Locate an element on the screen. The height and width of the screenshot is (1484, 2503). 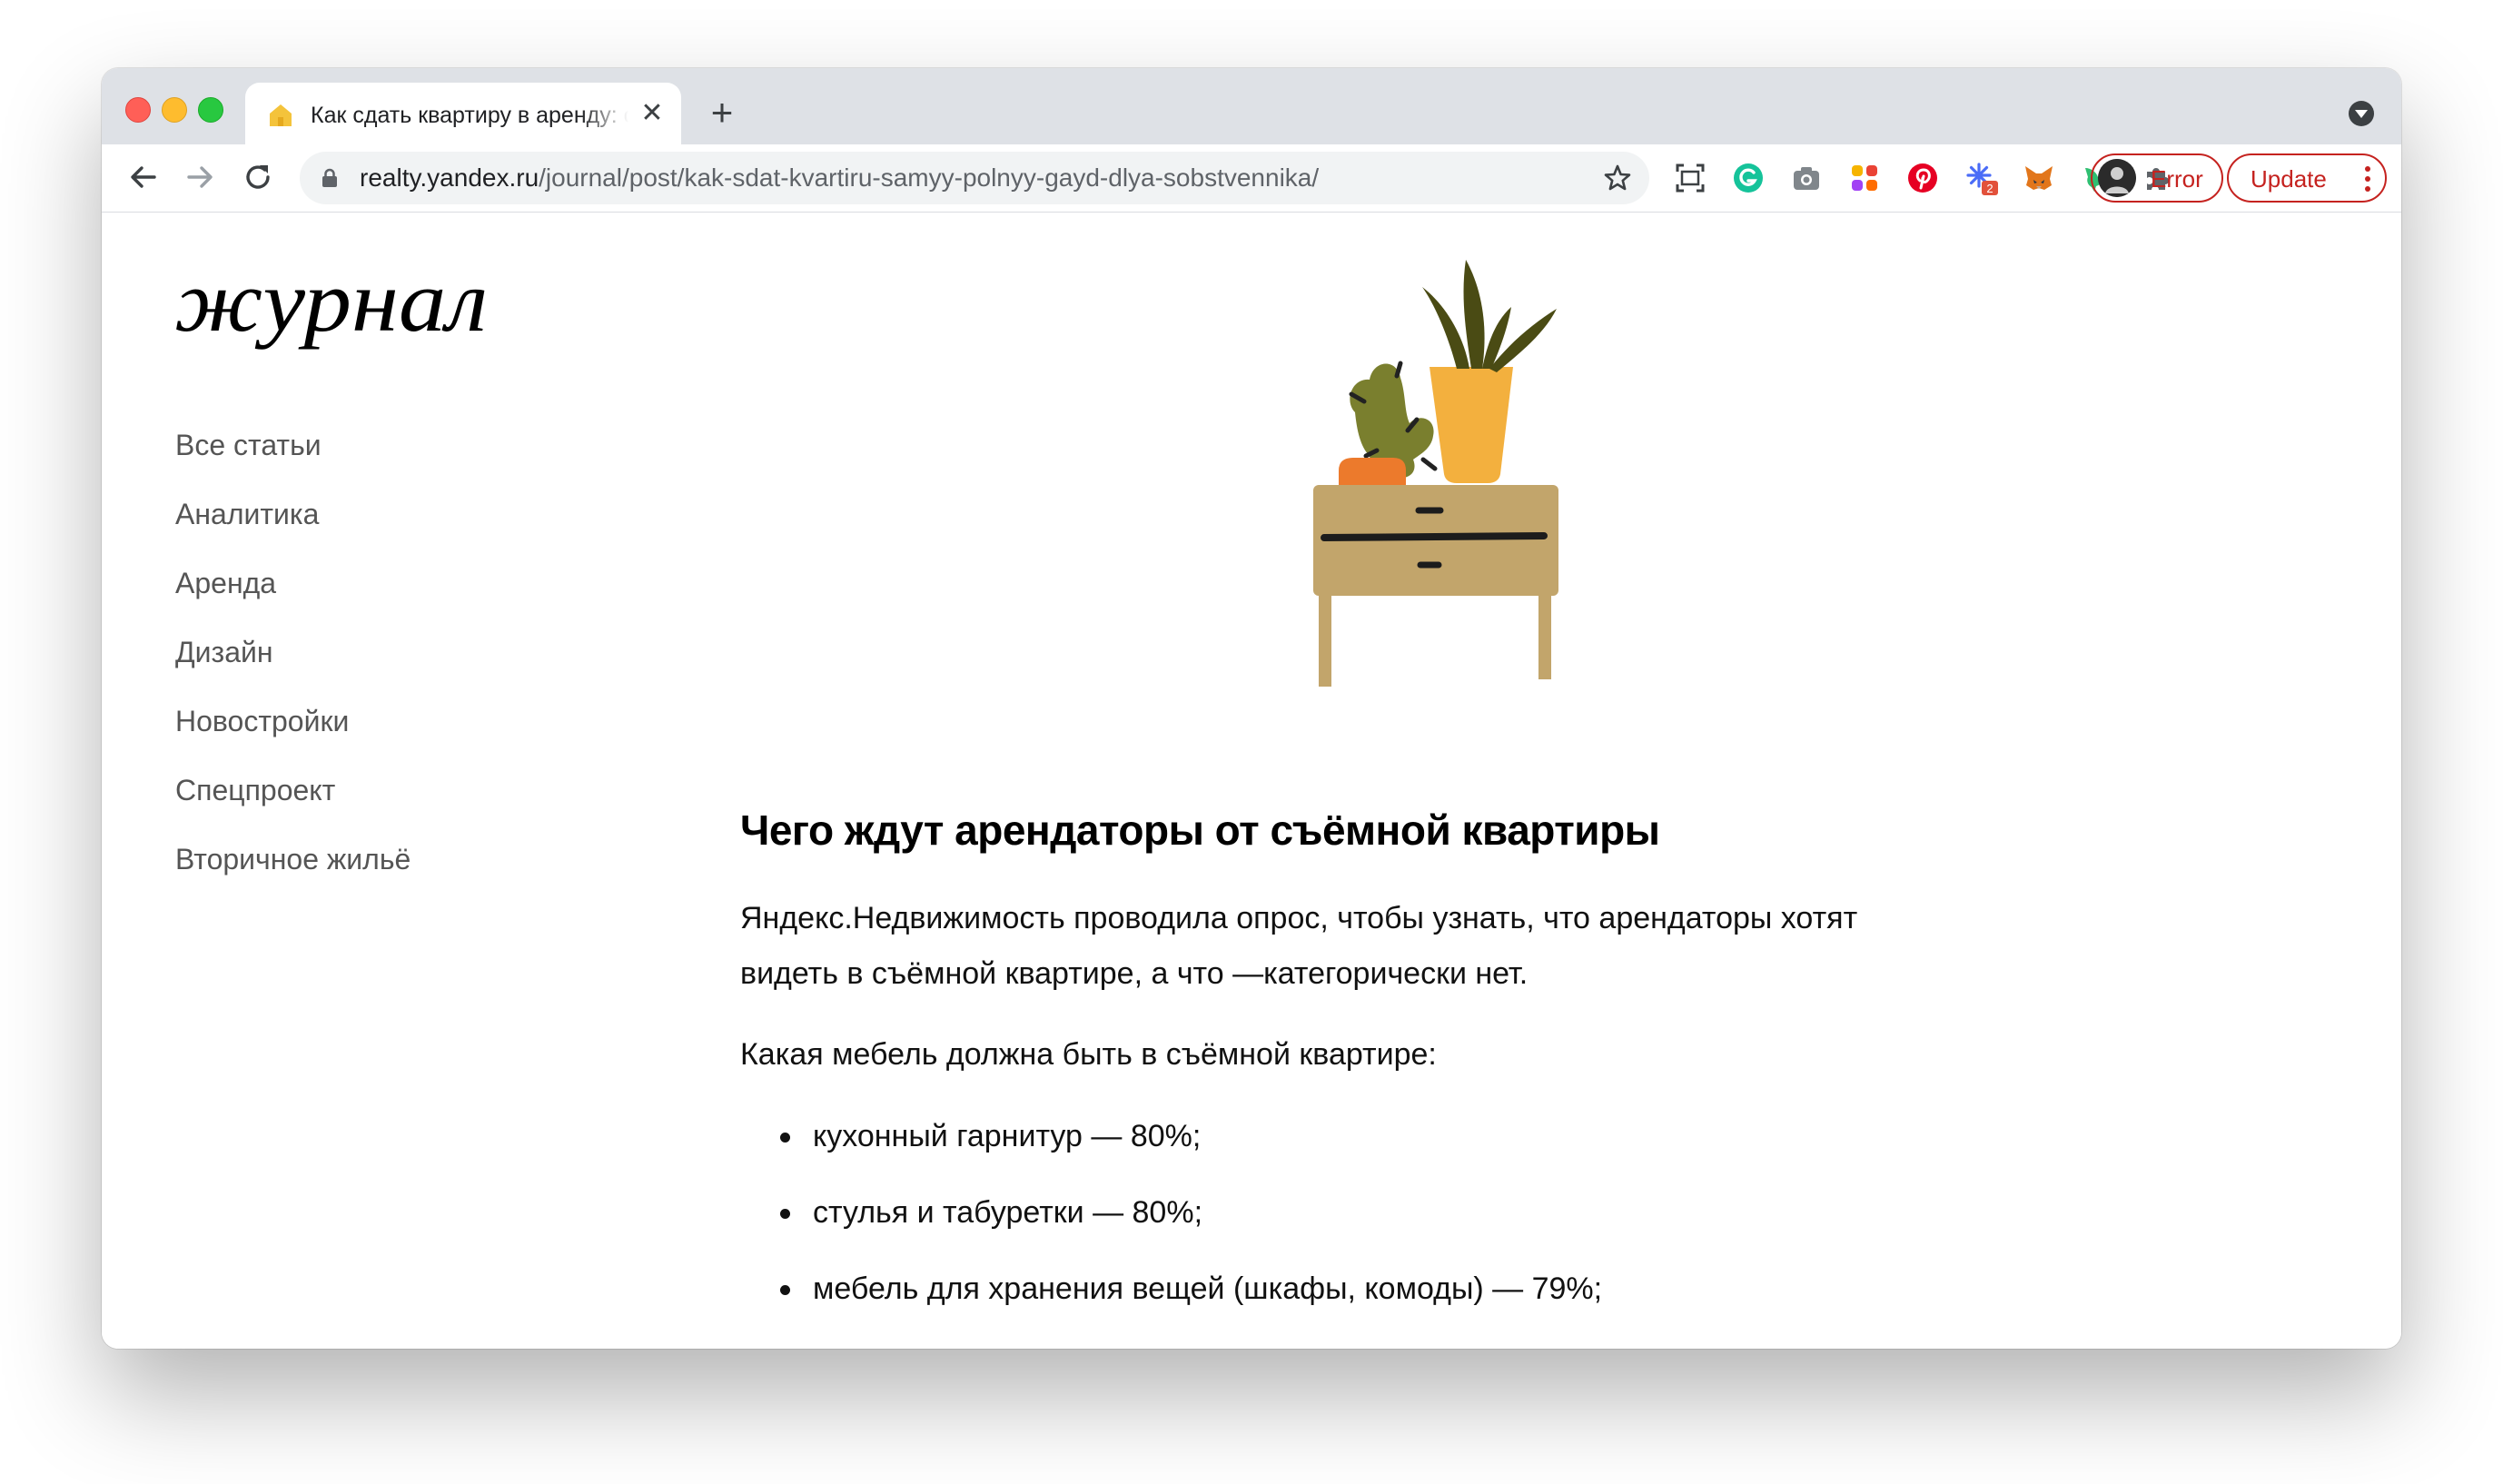
minimize-window-button is located at coordinates (174, 110).